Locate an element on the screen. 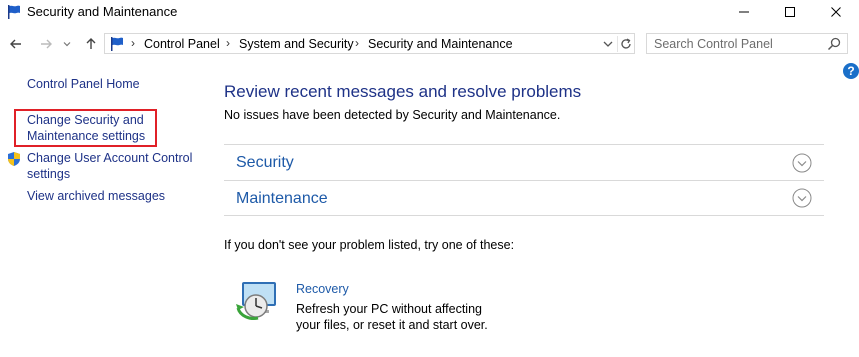 This screenshot has height=357, width=859. sidebar-item-view-archived-messages: View archived messages is located at coordinates (96, 196).